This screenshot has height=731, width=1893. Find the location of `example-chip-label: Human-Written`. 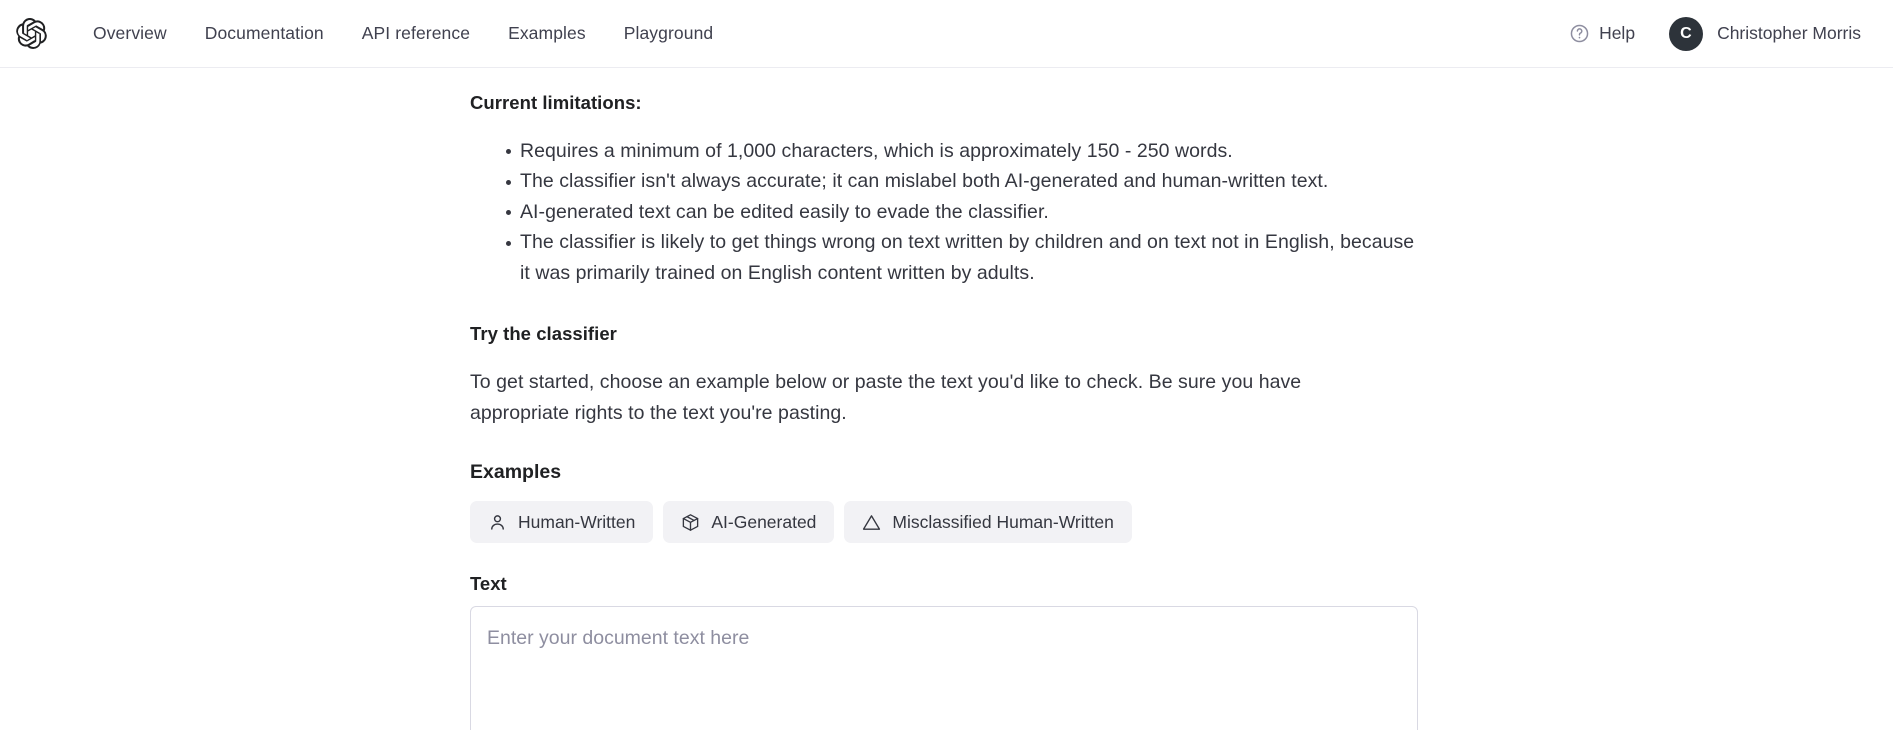

example-chip-label: Human-Written is located at coordinates (577, 521).